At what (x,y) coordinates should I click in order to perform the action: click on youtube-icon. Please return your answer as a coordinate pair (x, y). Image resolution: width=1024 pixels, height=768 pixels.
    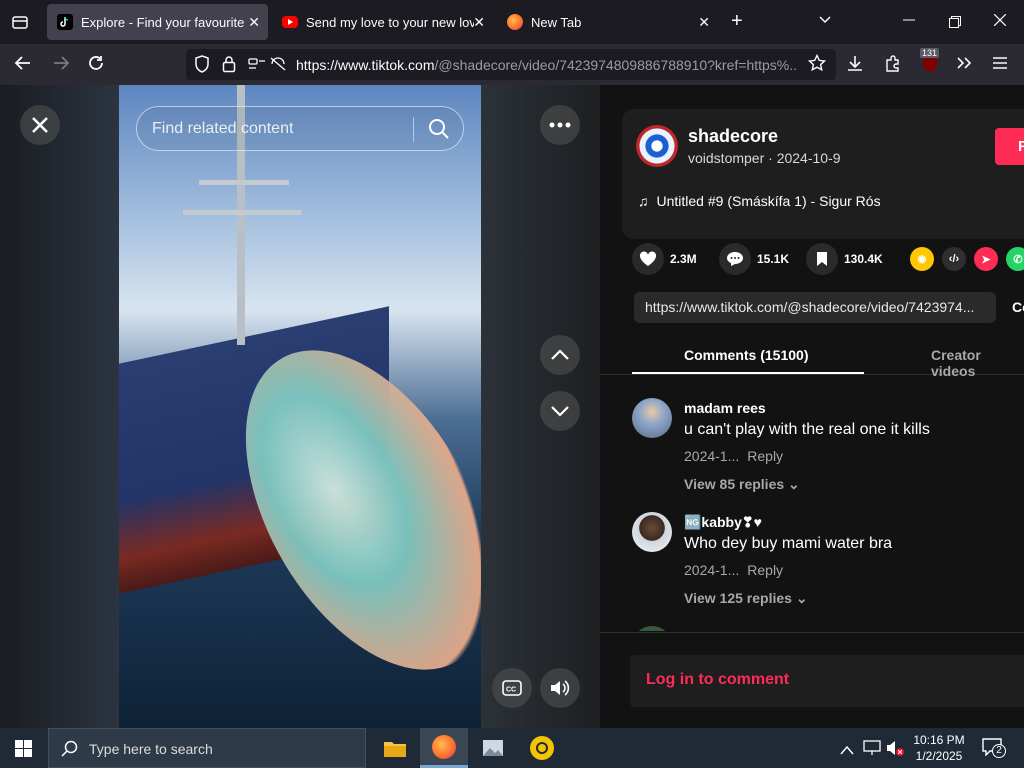
    Looking at the image, I should click on (290, 22).